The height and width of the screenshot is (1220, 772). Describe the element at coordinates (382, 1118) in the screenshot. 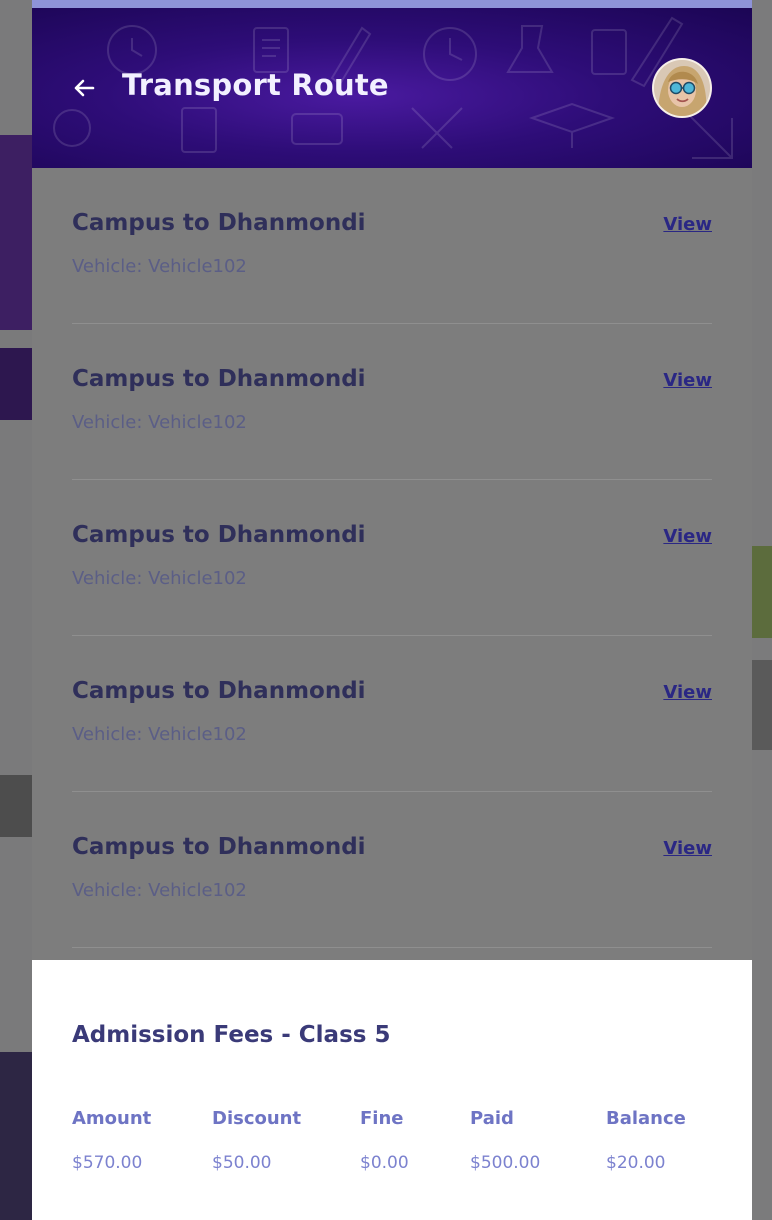

I see `fee-label: Fine` at that location.